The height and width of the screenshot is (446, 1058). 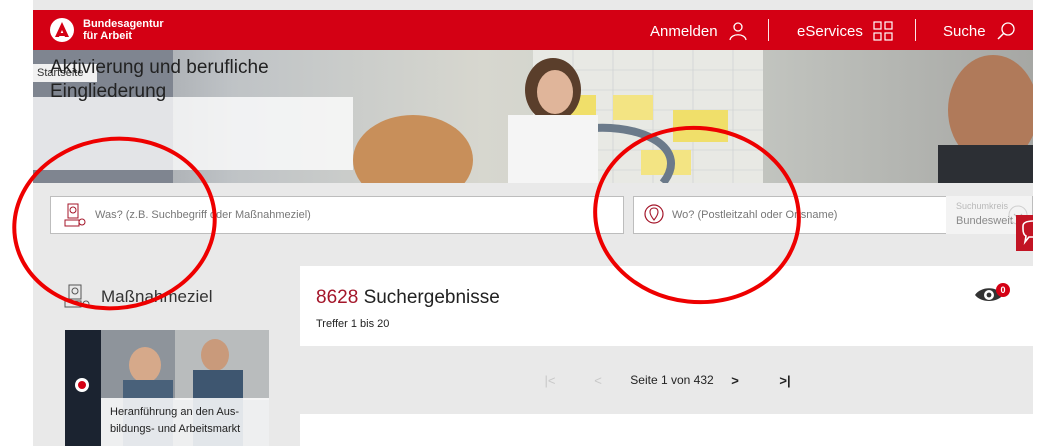 I want to click on brand-name: Bundesagentur für Arbeit, so click(x=123, y=30).